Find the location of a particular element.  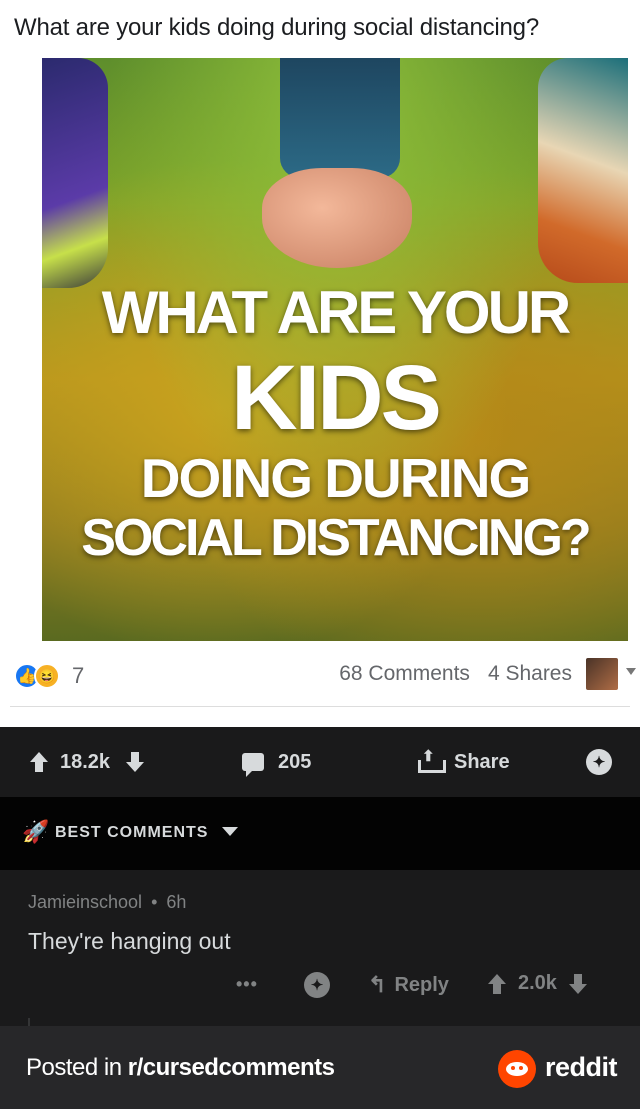

share-button: Share is located at coordinates (464, 762).